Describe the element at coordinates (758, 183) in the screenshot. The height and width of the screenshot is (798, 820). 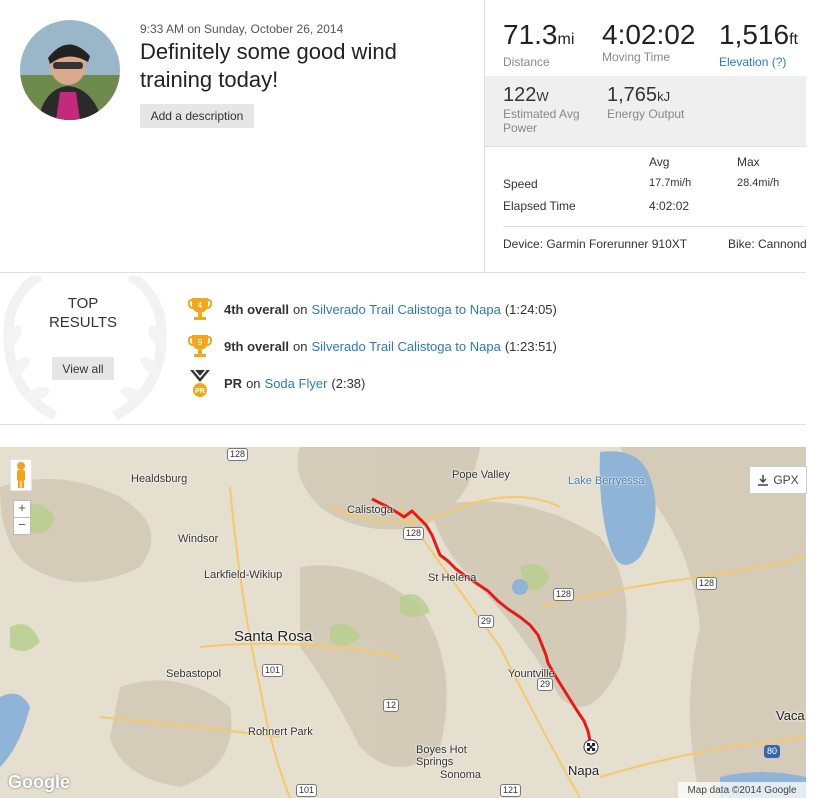
I see `speed-max: 28.4mi/h` at that location.